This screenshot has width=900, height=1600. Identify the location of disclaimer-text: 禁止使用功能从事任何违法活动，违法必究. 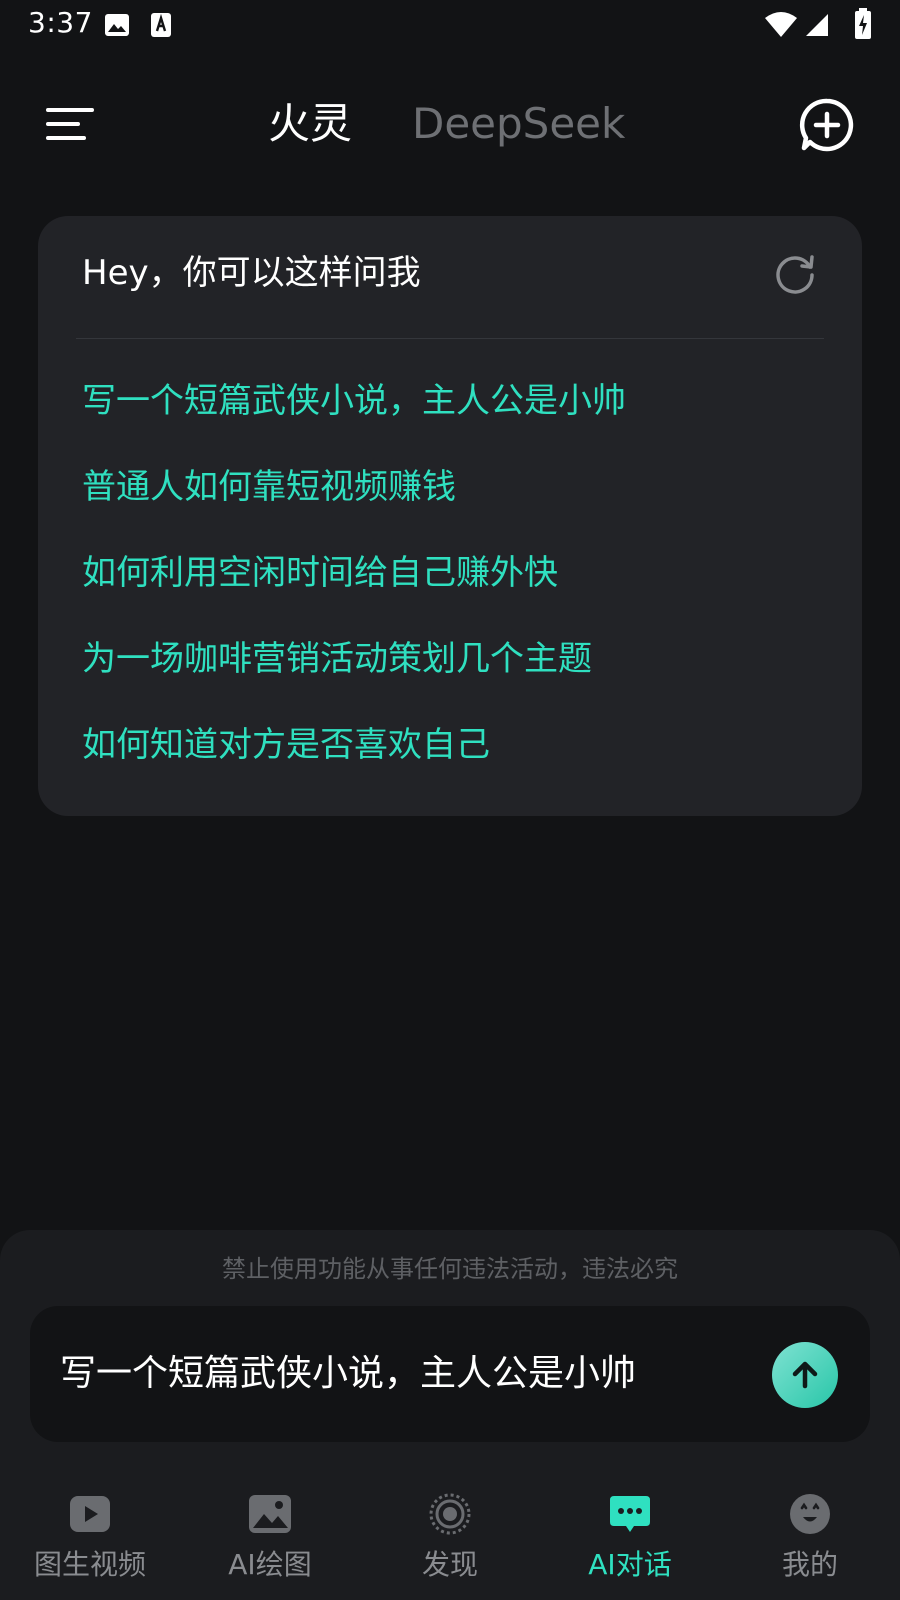
(450, 1269).